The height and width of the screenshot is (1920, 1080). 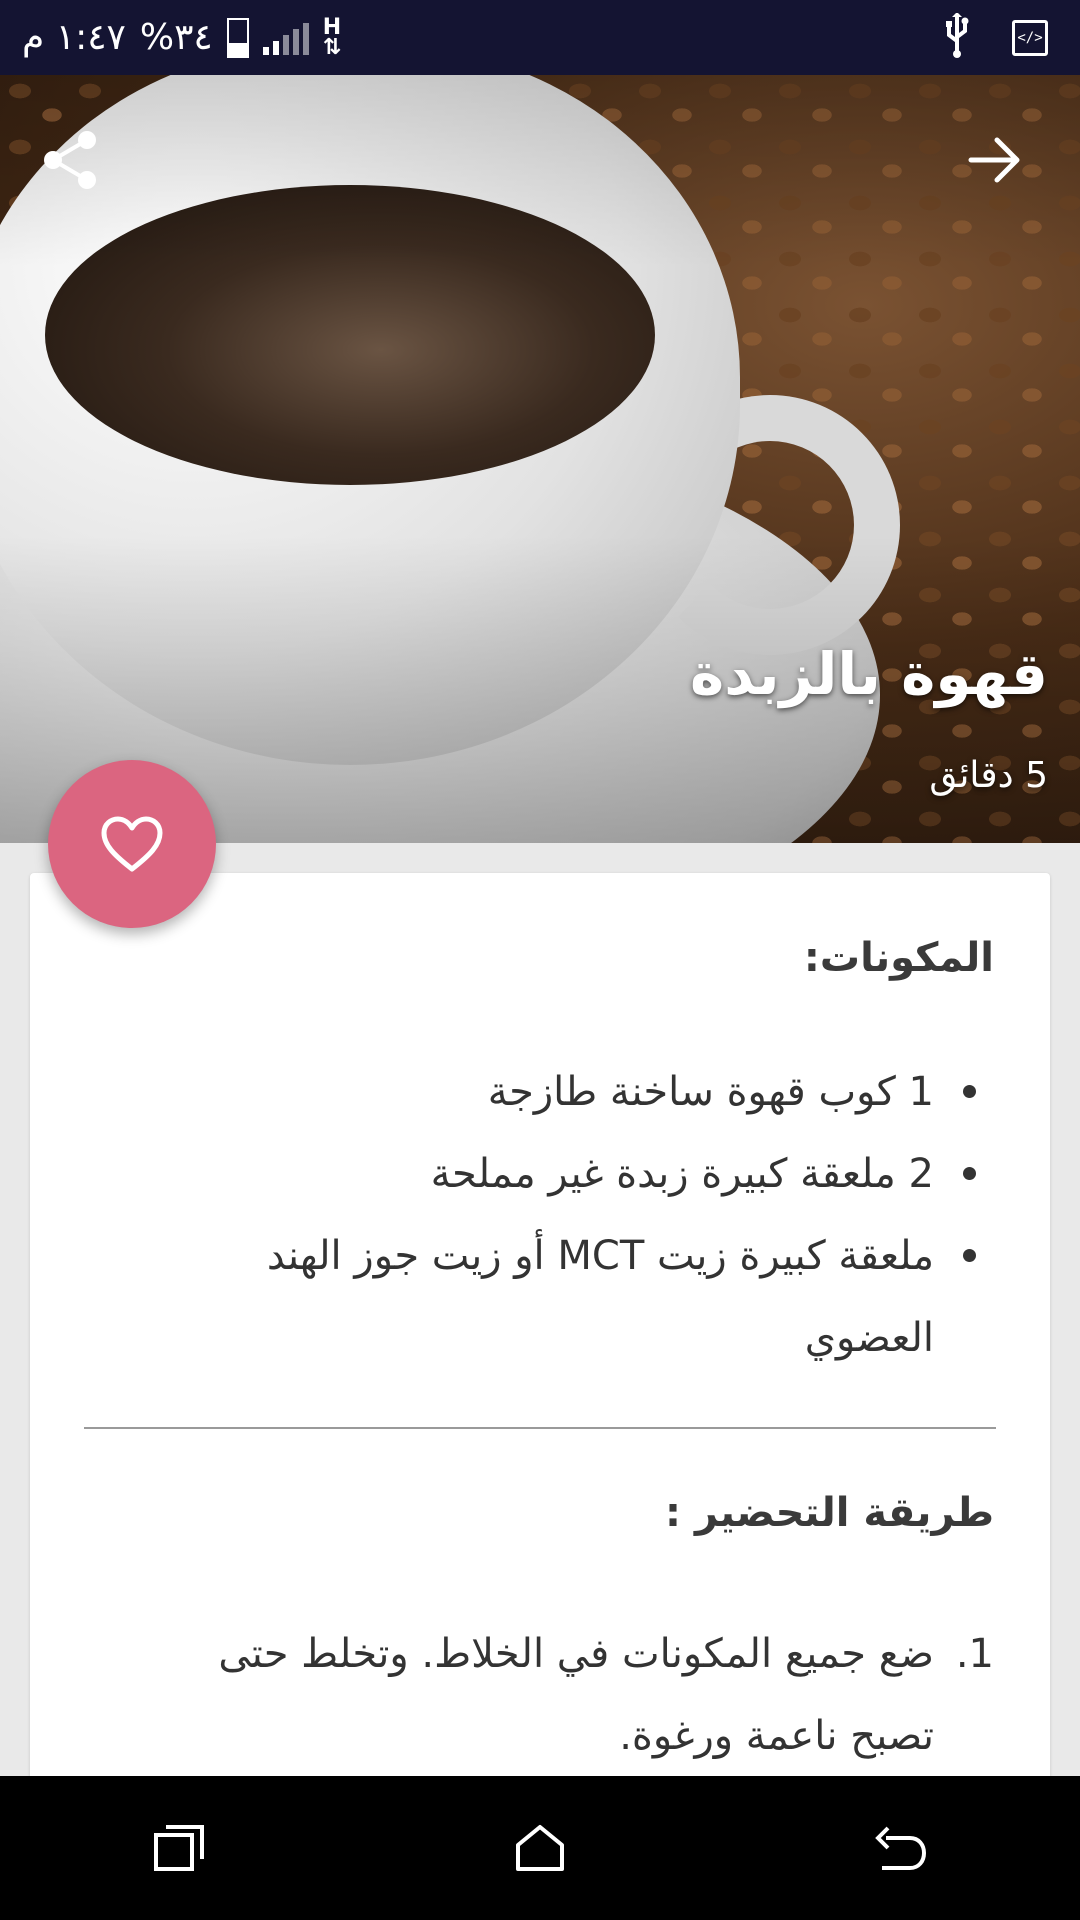 I want to click on status-left: ١:٤٧ م %٣٤ H ⇅, so click(x=181, y=37).